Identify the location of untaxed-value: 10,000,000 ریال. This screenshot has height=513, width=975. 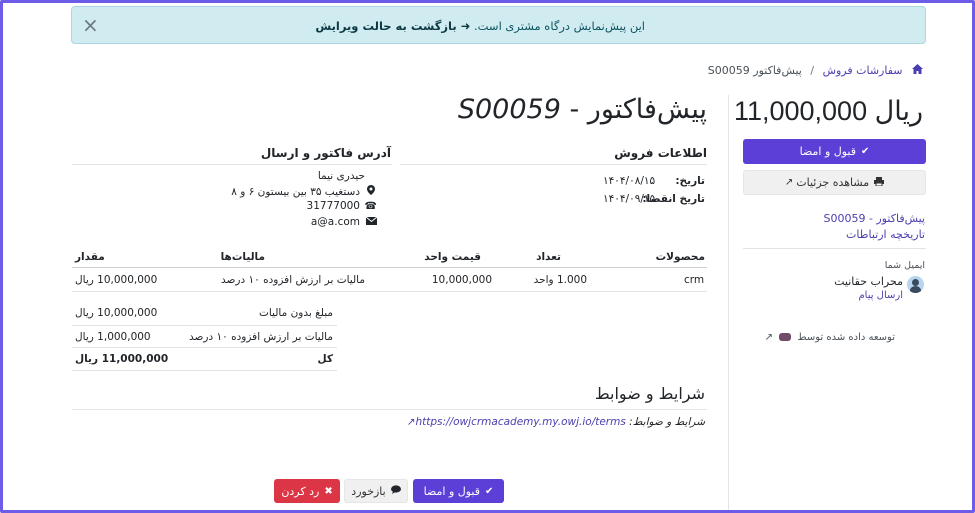
(116, 313).